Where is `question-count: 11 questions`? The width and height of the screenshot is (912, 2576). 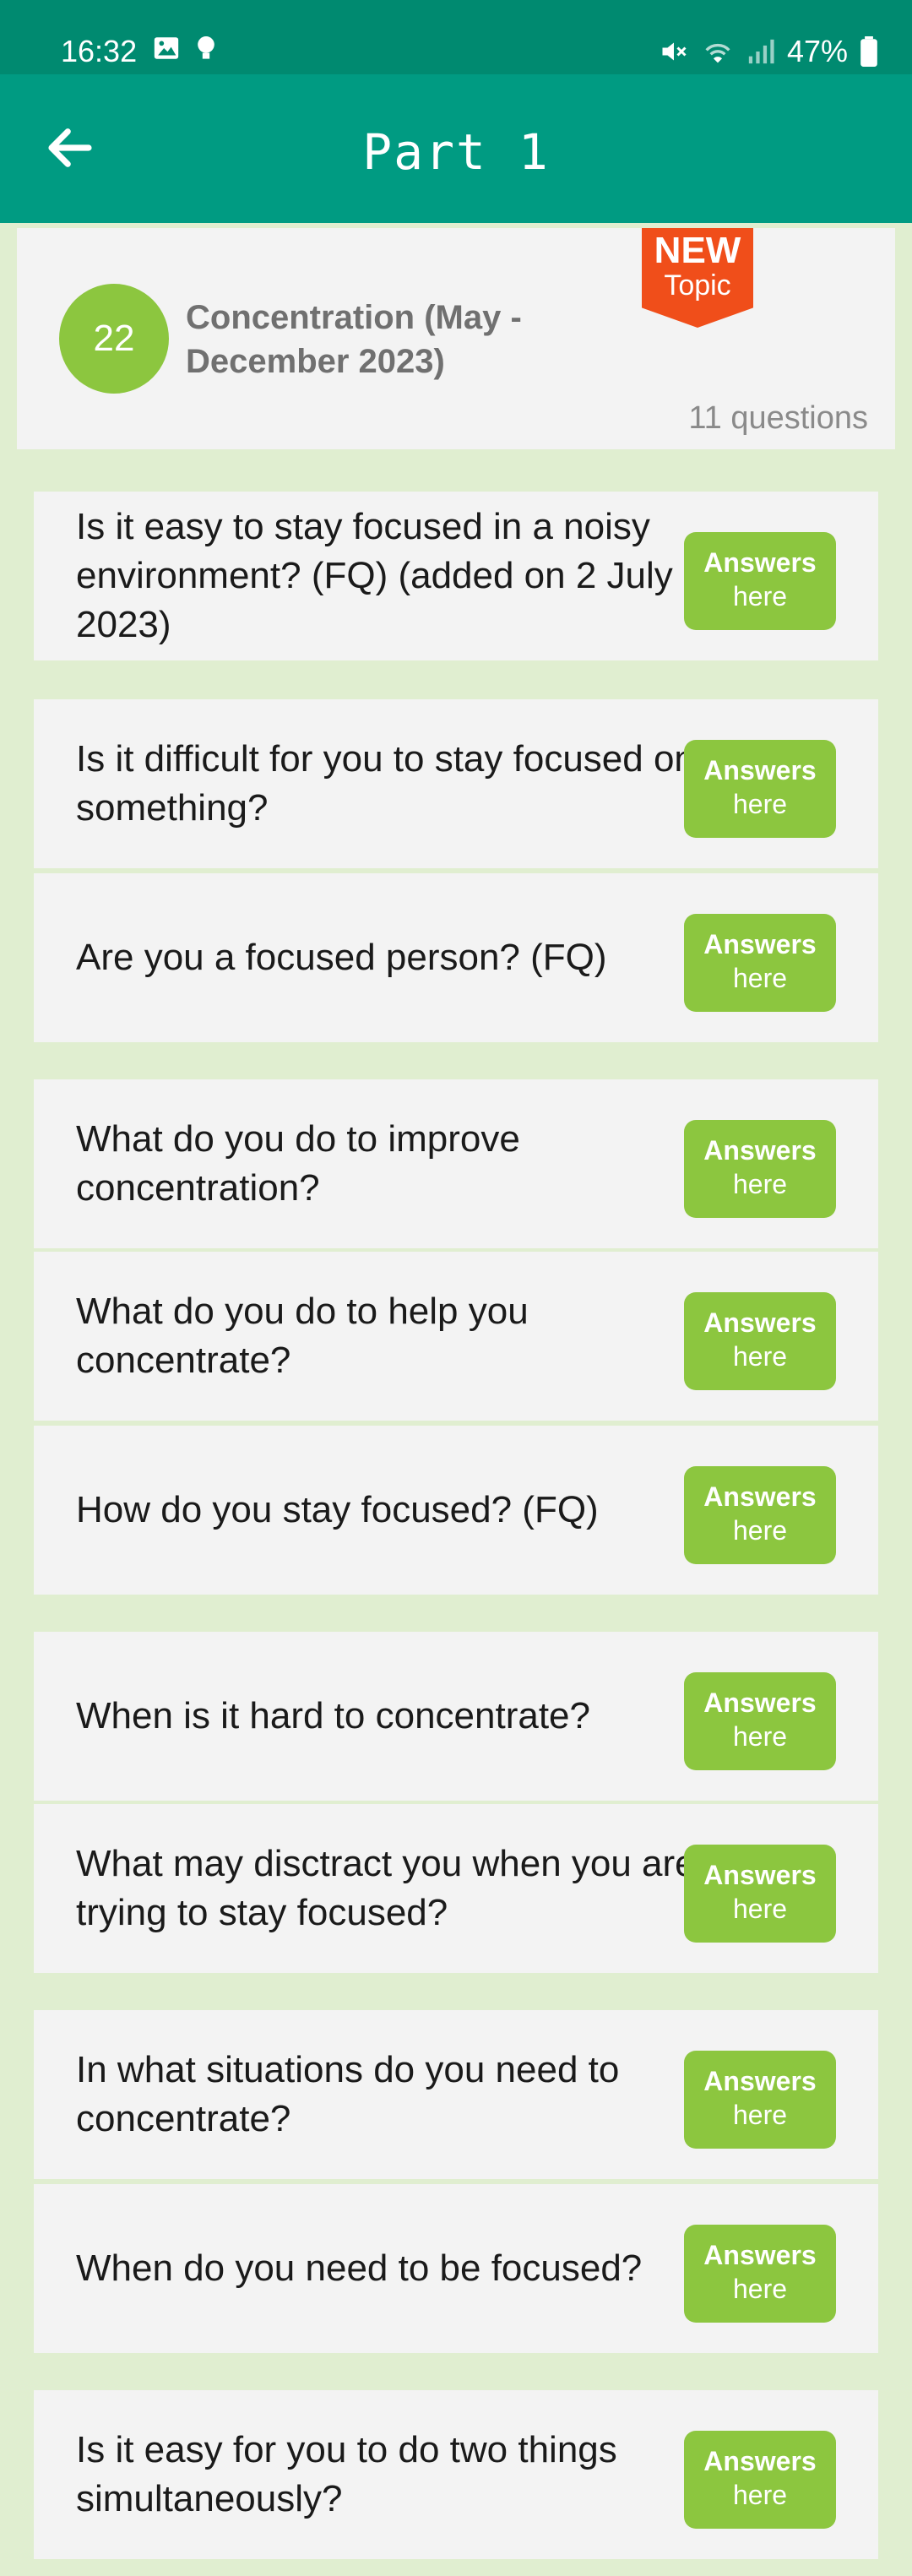 question-count: 11 questions is located at coordinates (778, 418).